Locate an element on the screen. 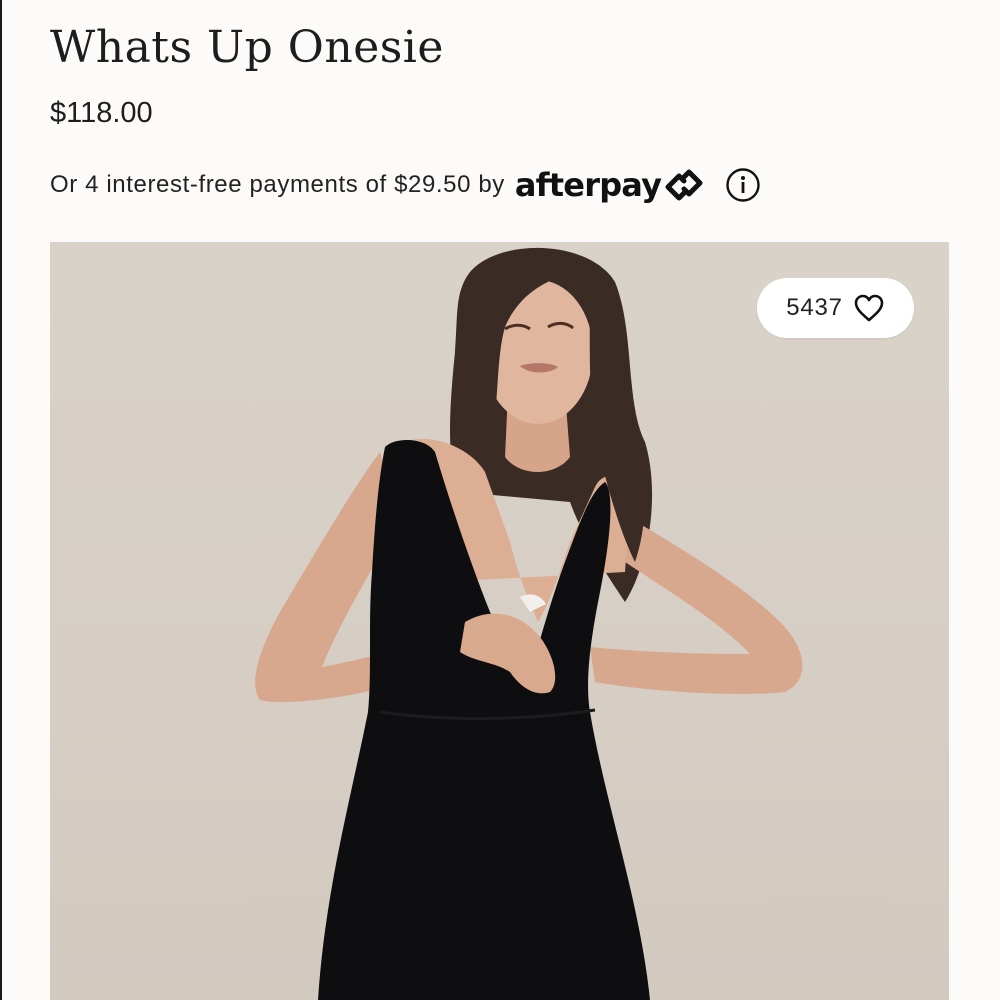 This screenshot has height=1000, width=1000. afterpay-wordmark: afterpay is located at coordinates (588, 185).